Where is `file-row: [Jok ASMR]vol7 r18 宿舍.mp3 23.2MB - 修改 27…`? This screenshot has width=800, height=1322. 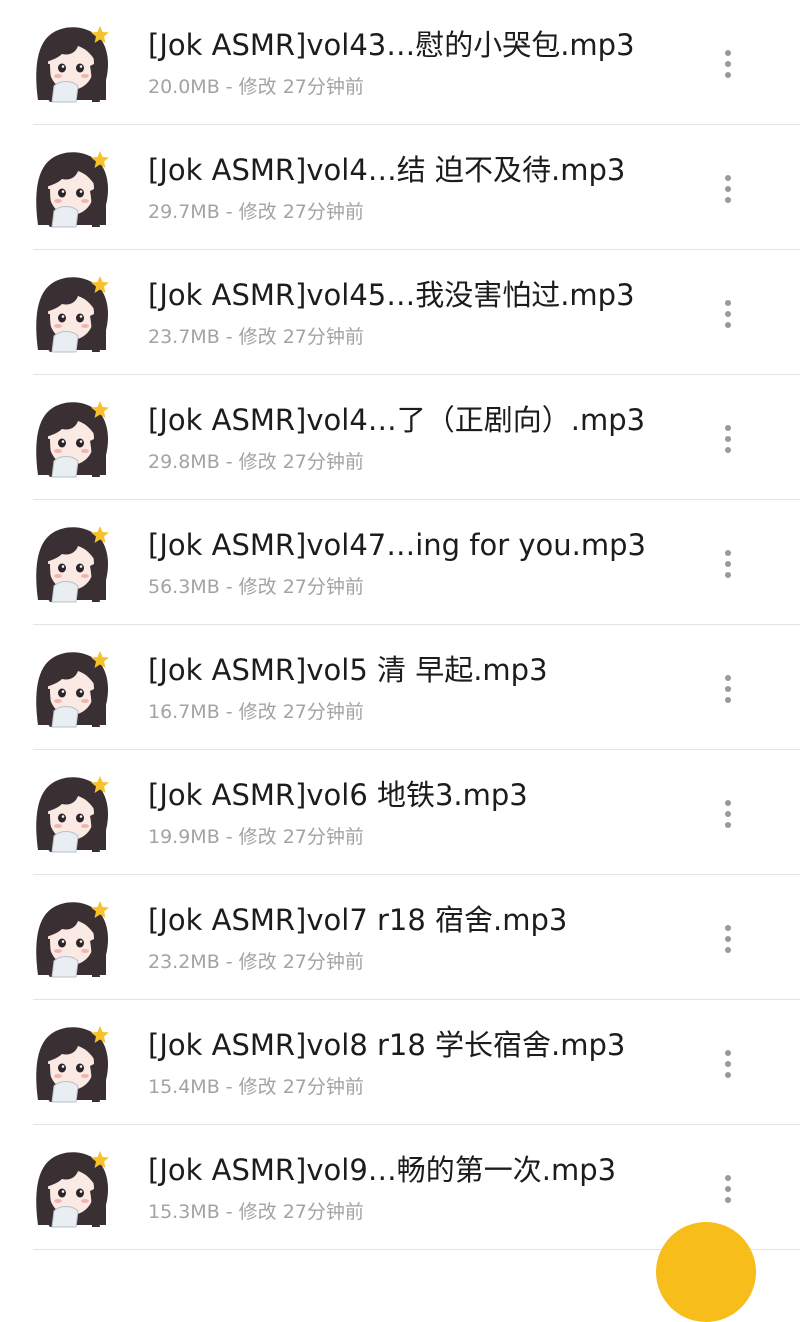
file-row: [Jok ASMR]vol7 r18 宿舍.mp3 23.2MB - 修改 27… is located at coordinates (400, 937).